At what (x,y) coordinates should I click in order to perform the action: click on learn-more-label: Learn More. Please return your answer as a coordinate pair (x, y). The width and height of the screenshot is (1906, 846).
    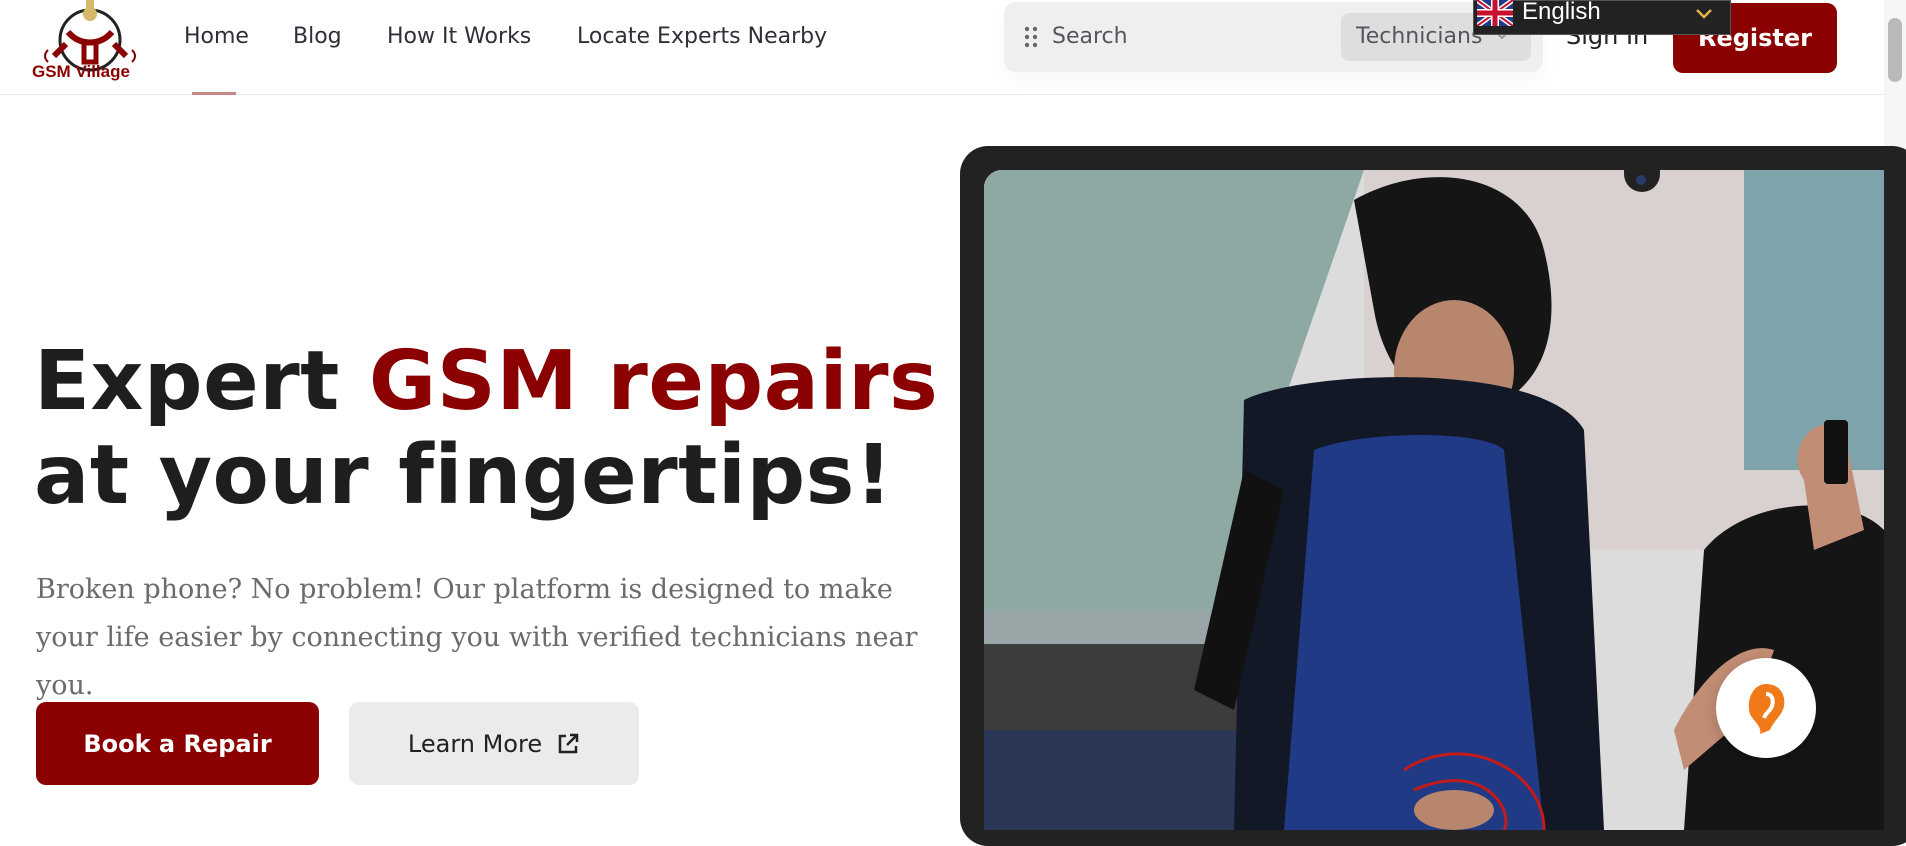
    Looking at the image, I should click on (475, 743).